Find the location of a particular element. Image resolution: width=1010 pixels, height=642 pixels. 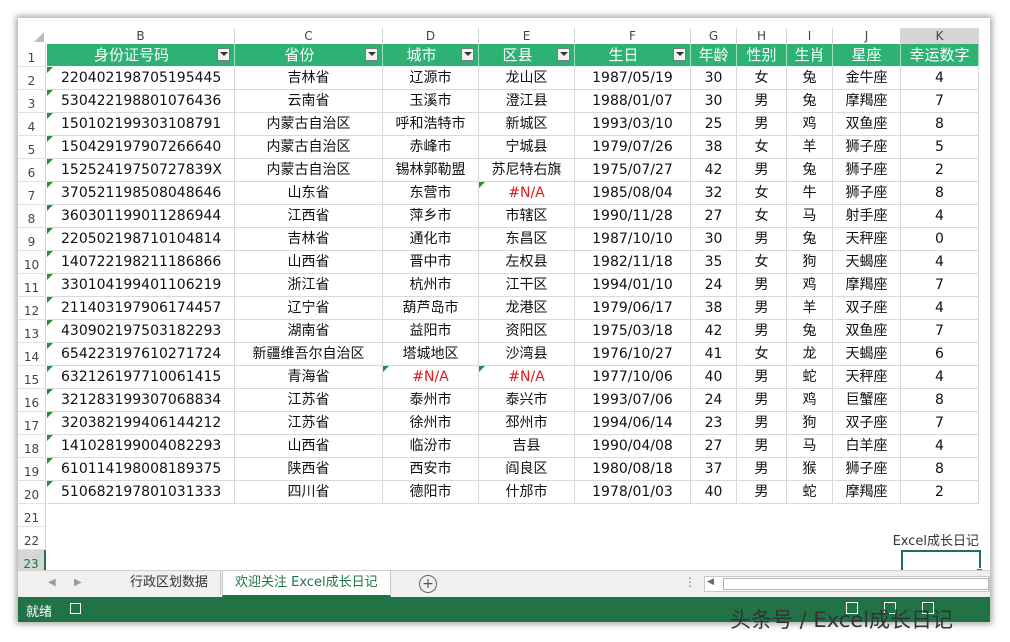

table-cell: 吉林省 is located at coordinates (309, 78).